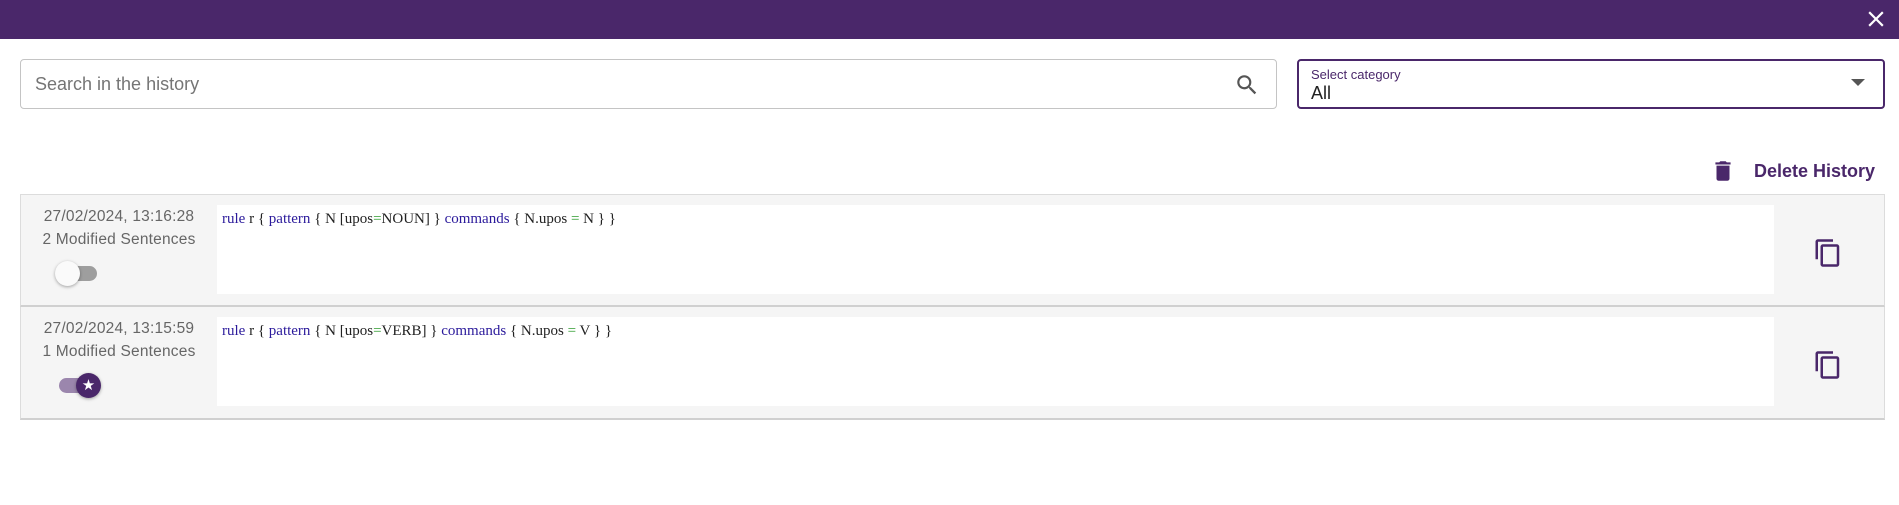 The width and height of the screenshot is (1899, 505). What do you see at coordinates (119, 351) in the screenshot?
I see `history-modified-count: 1 Modified Sentences` at bounding box center [119, 351].